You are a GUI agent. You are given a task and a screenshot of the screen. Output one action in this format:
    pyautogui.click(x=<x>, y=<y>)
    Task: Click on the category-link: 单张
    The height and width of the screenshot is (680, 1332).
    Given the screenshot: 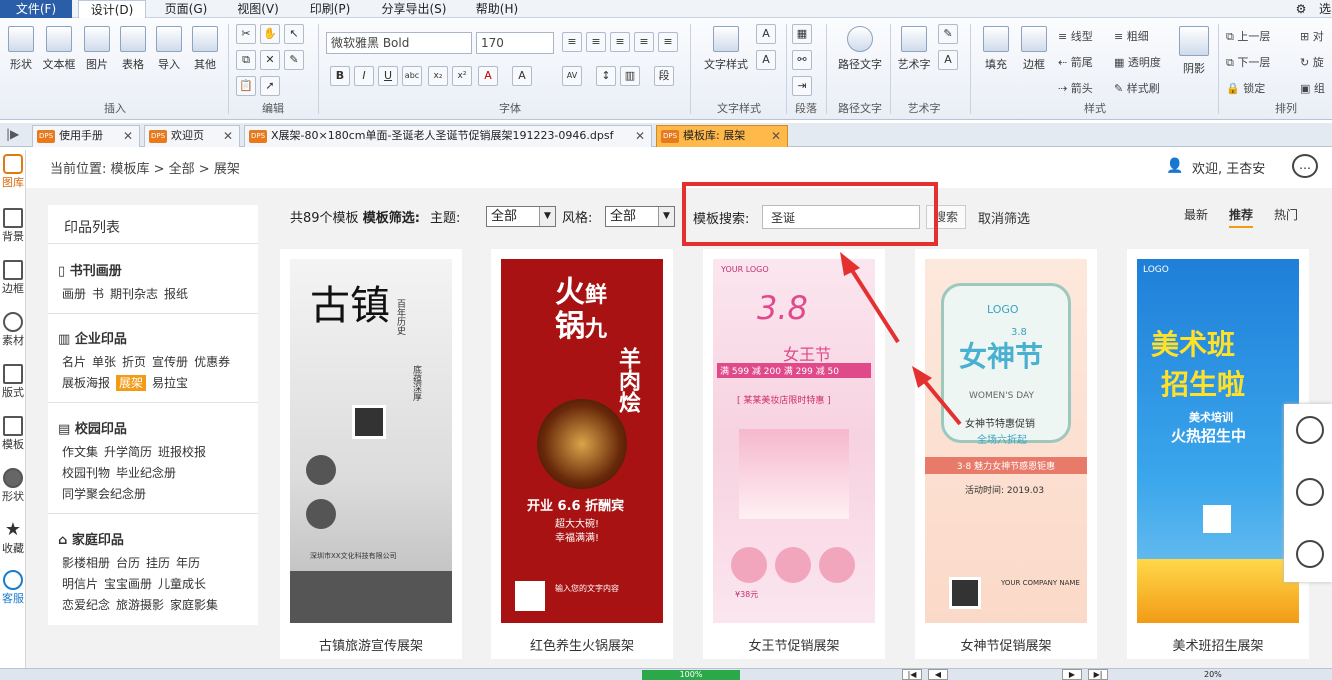 What is the action you would take?
    pyautogui.click(x=104, y=362)
    